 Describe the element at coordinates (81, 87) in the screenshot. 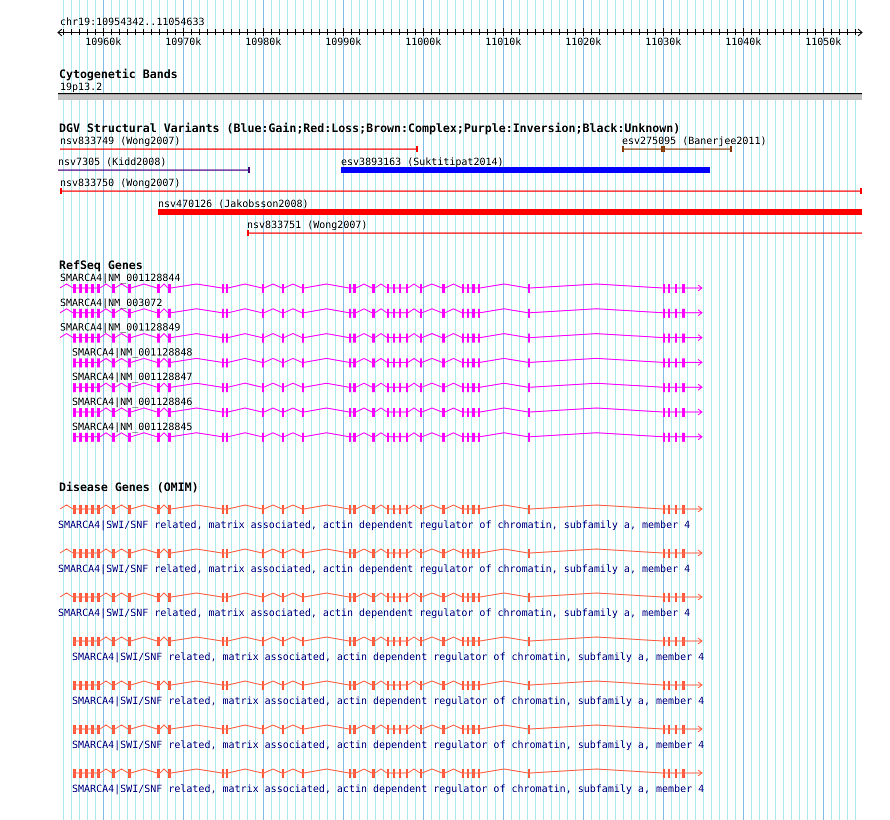

I see `band-label: 19p13.2` at that location.